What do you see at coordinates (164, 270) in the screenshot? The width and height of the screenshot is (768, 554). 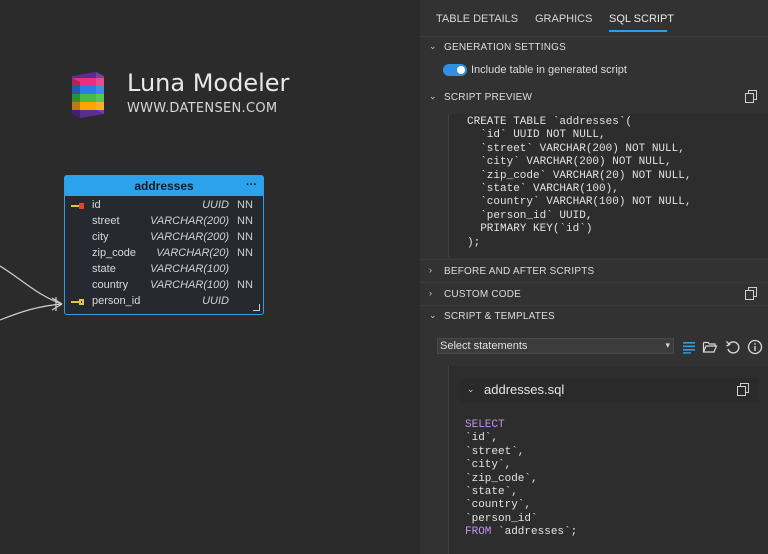 I see `entity-column: state VARCHAR(100)` at bounding box center [164, 270].